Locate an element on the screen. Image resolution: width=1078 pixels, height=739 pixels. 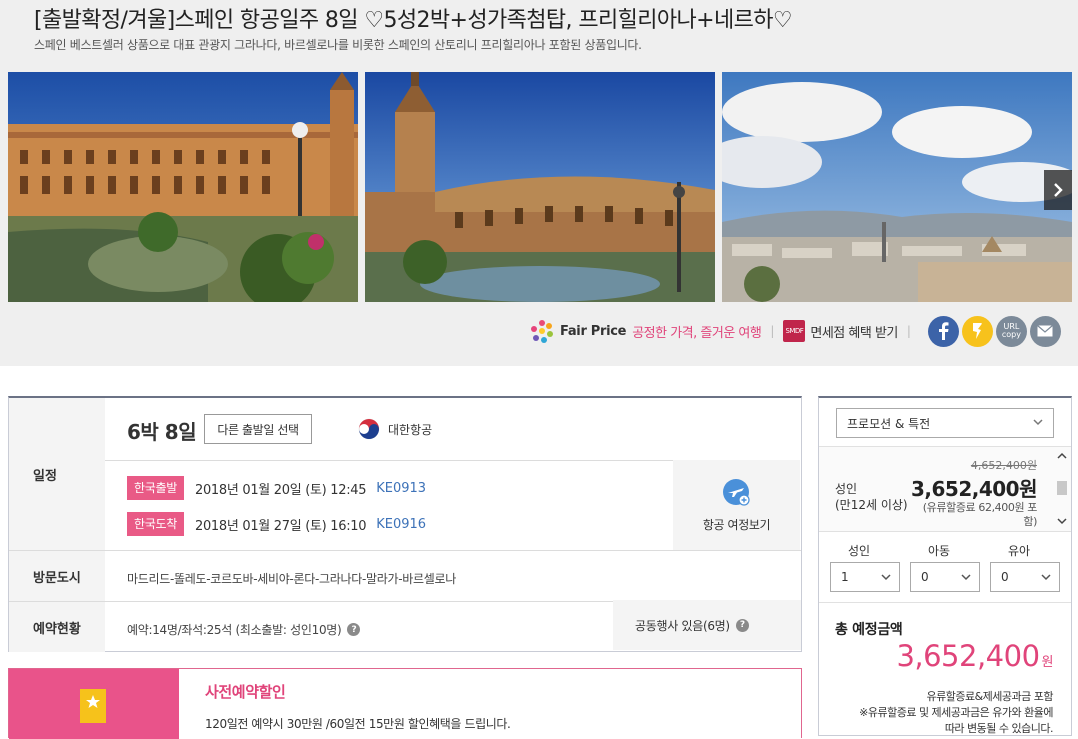
promo-badge-area is located at coordinates (94, 704).